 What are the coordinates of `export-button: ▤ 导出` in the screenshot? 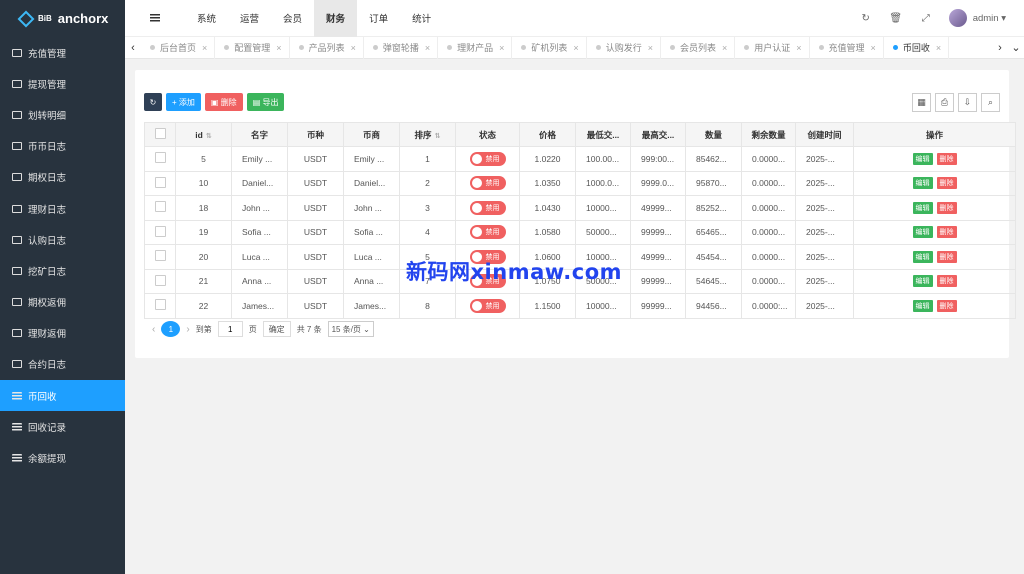 It's located at (265, 102).